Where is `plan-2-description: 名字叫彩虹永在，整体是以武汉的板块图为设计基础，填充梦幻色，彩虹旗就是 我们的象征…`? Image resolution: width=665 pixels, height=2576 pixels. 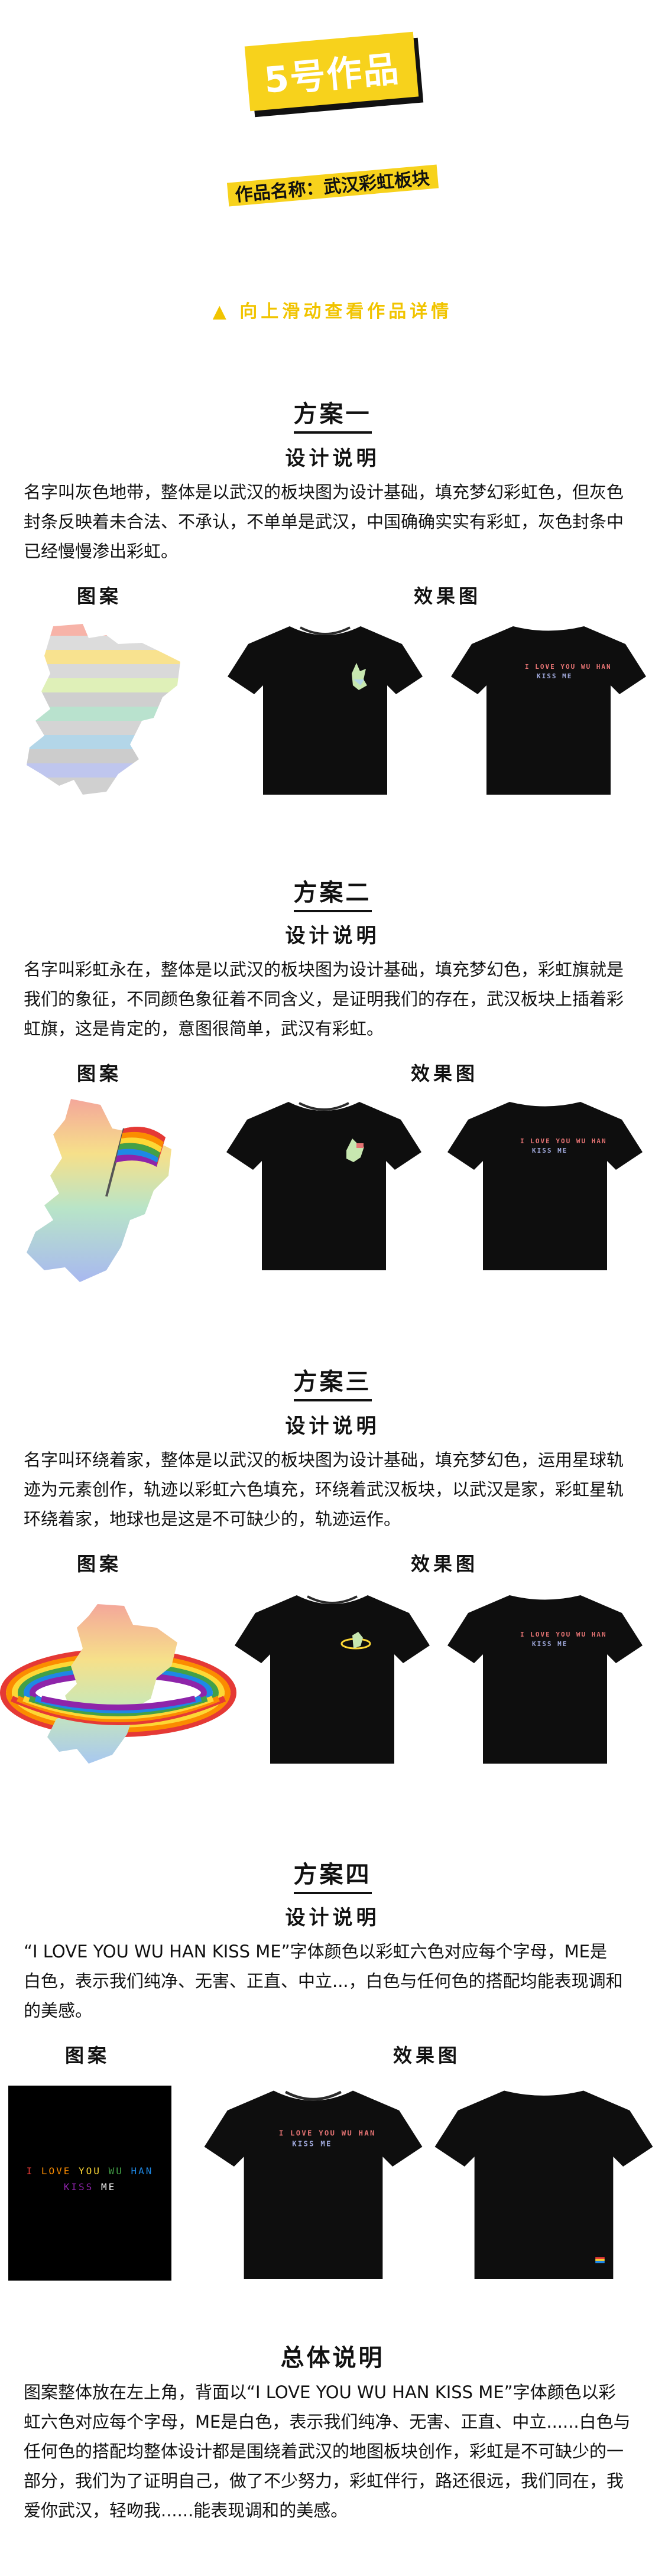 plan-2-description: 名字叫彩虹永在，整体是以武汉的板块图为设计基础，填充梦幻色，彩虹旗就是 我们的象征… is located at coordinates (324, 1000).